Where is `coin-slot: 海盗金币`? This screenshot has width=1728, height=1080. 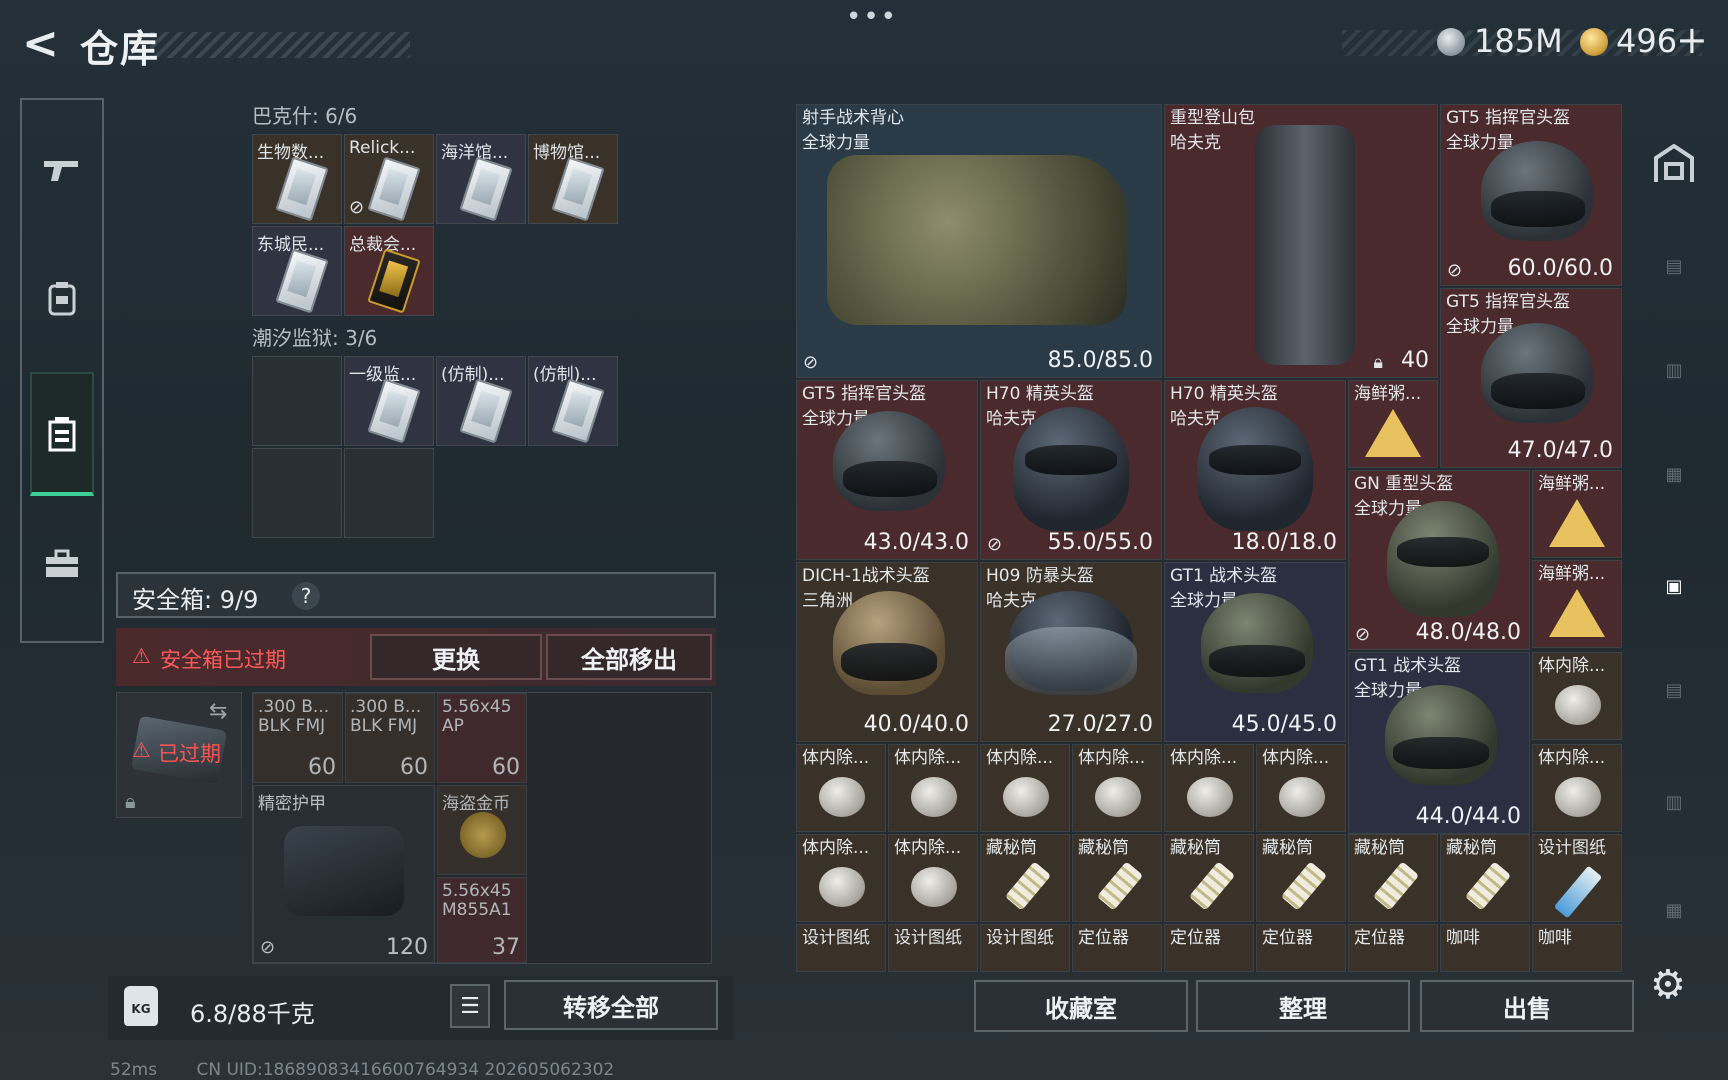 coin-slot: 海盗金币 is located at coordinates (482, 830).